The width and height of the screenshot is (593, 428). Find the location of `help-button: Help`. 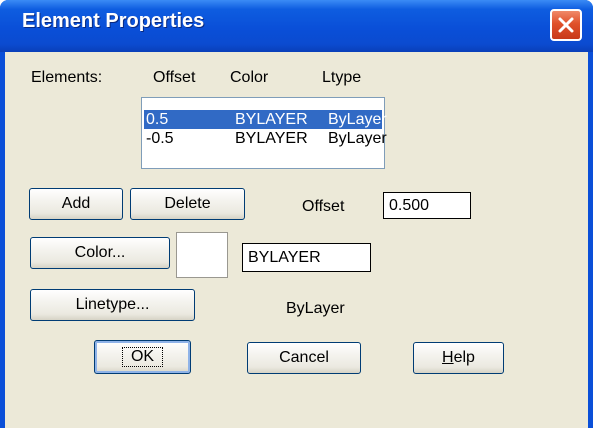

help-button: Help is located at coordinates (458, 358).